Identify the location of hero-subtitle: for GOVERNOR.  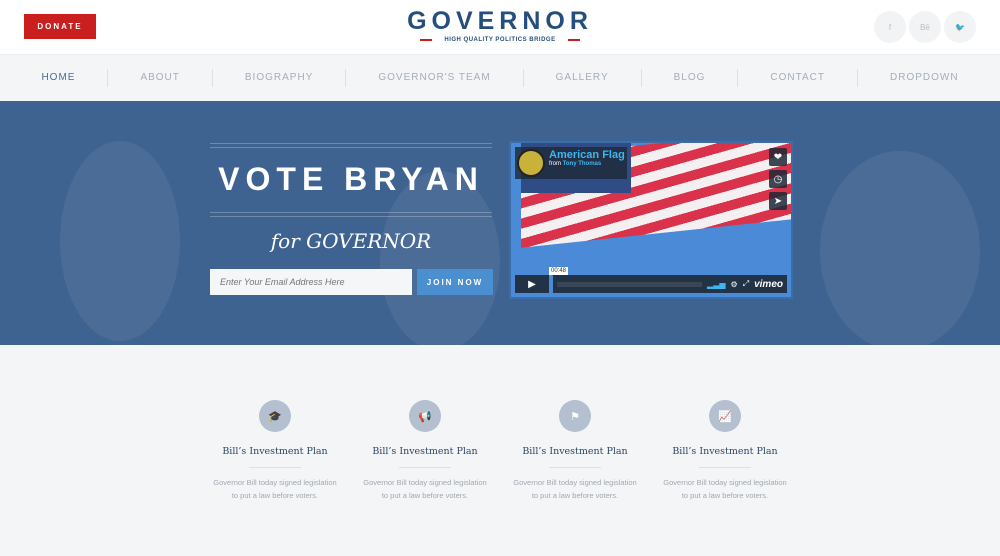
(351, 241).